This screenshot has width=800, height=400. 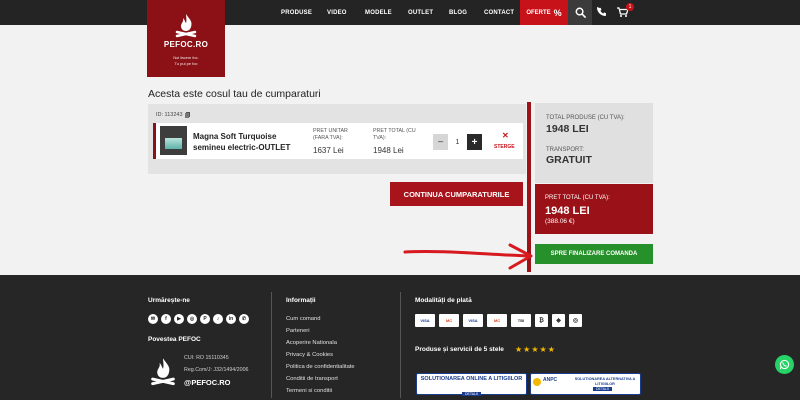 What do you see at coordinates (575, 320) in the screenshot?
I see `crypto-icon: ◎` at bounding box center [575, 320].